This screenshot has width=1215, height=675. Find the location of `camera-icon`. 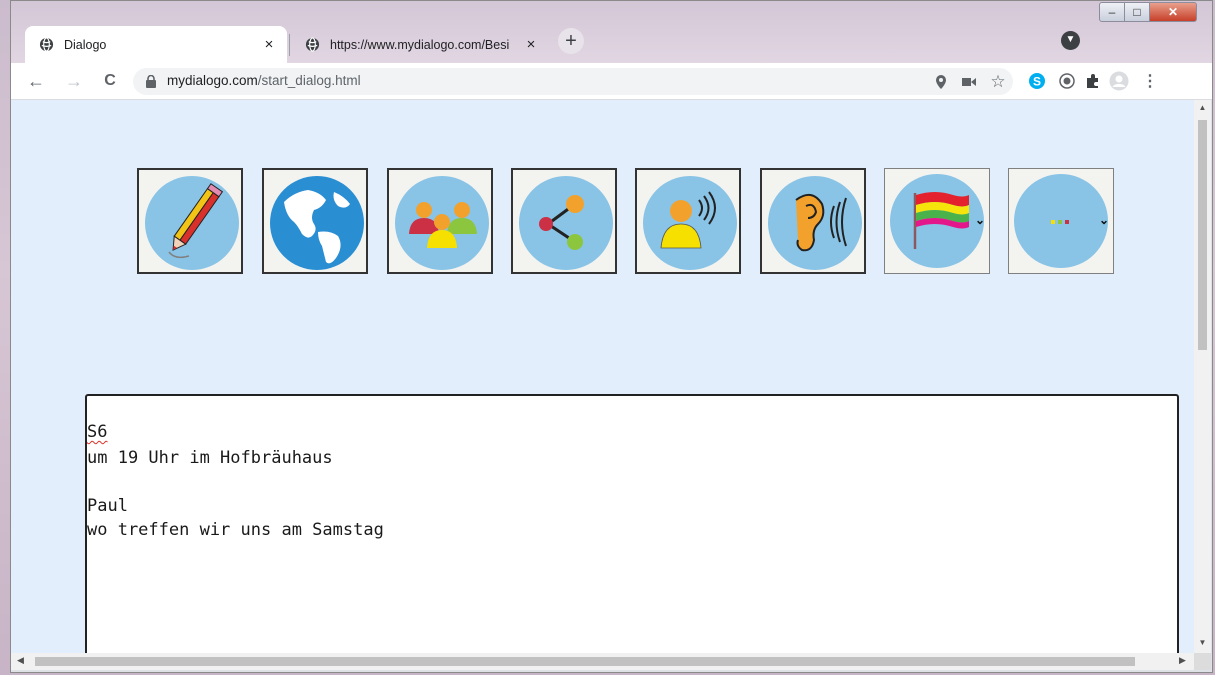

camera-icon is located at coordinates (969, 82).